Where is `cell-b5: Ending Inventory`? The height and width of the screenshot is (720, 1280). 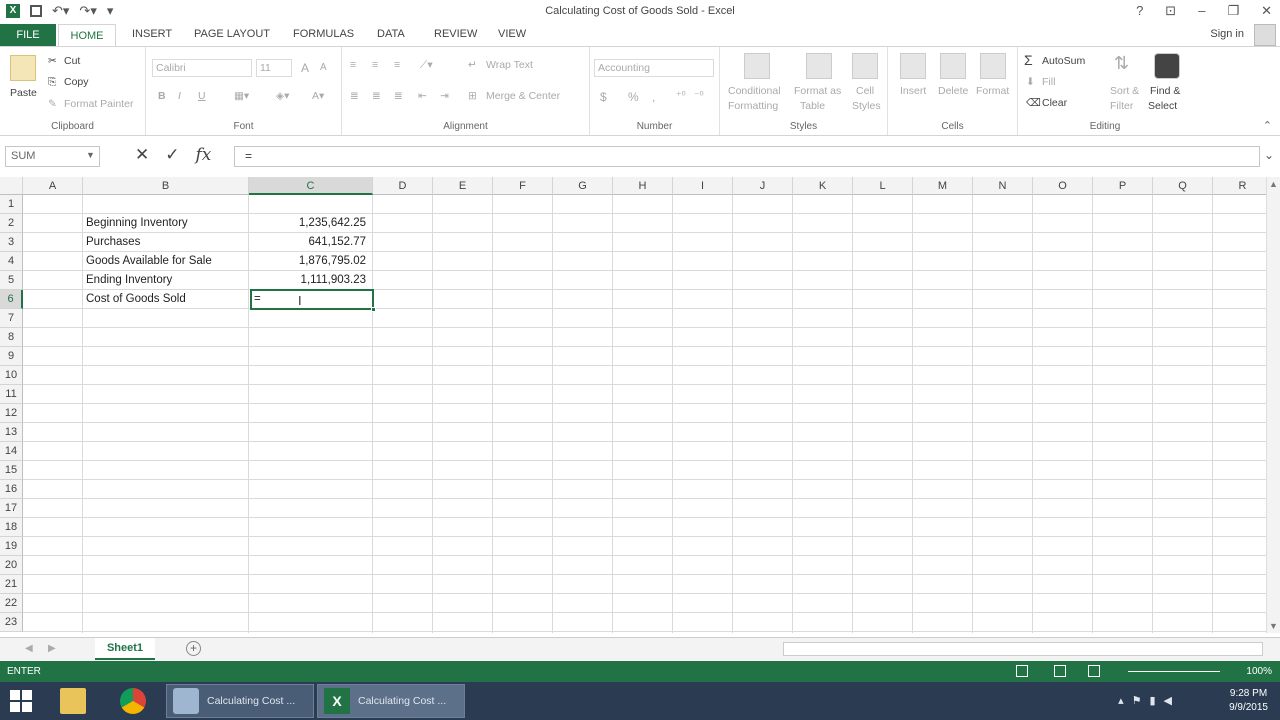
cell-b5: Ending Inventory is located at coordinates (129, 280).